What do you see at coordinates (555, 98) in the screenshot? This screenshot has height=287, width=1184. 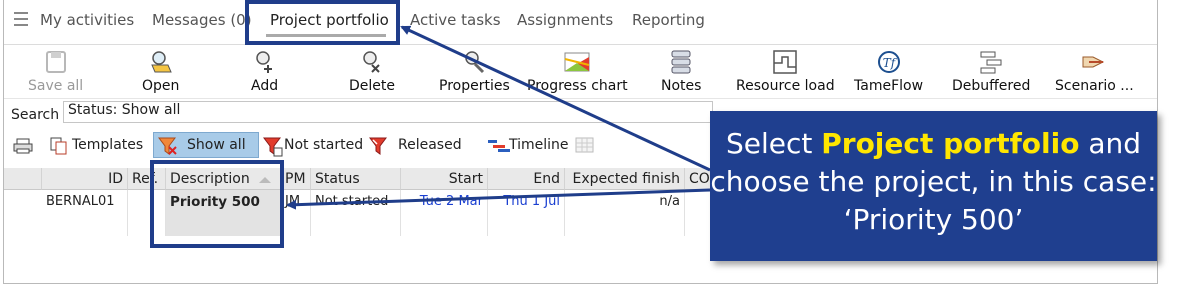 I see `arrow-to-project-portfolio` at bounding box center [555, 98].